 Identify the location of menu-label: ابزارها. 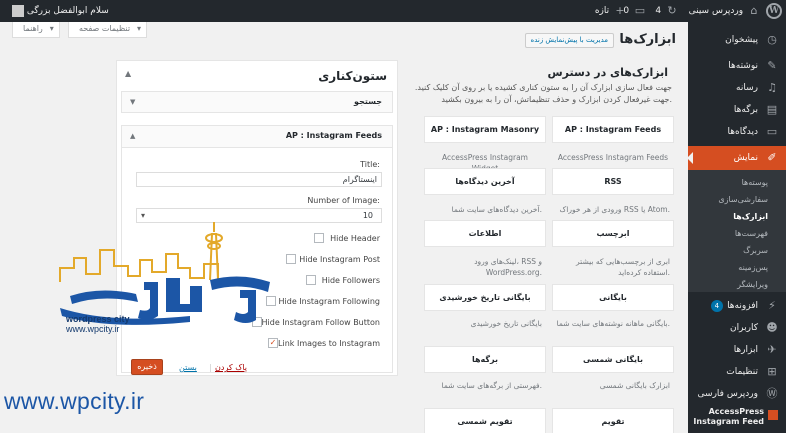
(745, 350).